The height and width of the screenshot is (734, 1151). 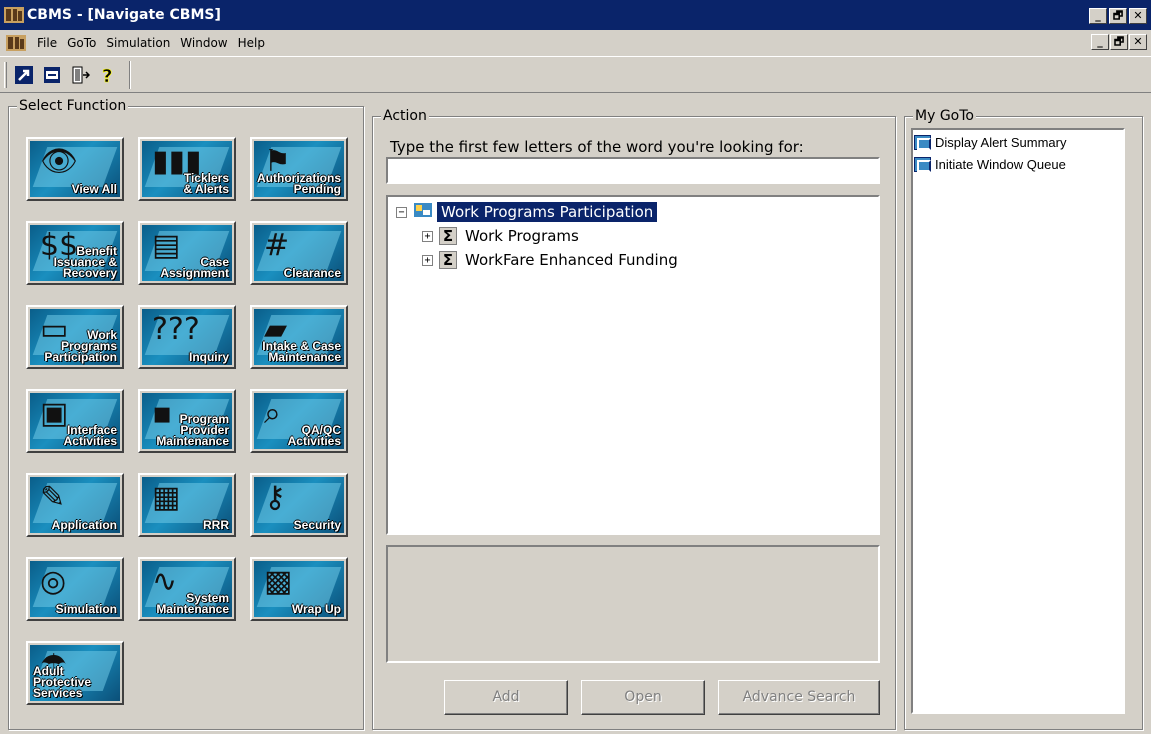 What do you see at coordinates (316, 609) in the screenshot?
I see `function-button-label: Wrap Up` at bounding box center [316, 609].